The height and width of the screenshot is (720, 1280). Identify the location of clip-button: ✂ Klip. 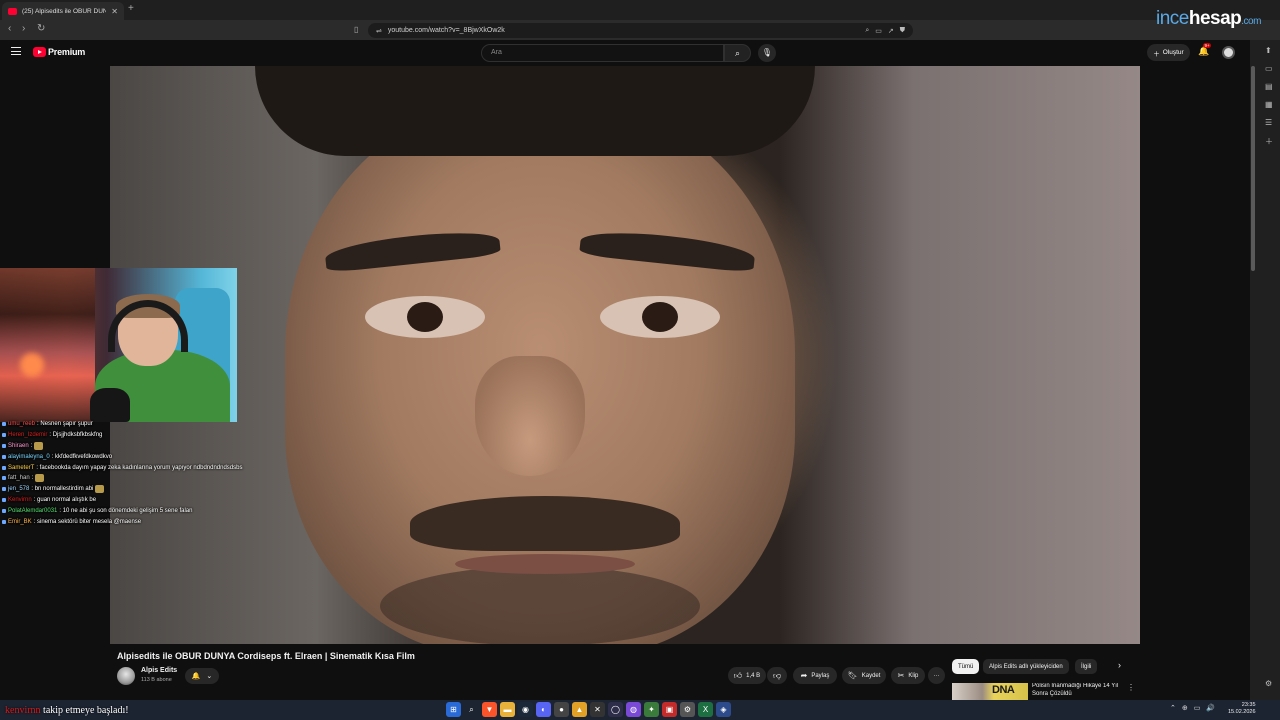
(908, 675).